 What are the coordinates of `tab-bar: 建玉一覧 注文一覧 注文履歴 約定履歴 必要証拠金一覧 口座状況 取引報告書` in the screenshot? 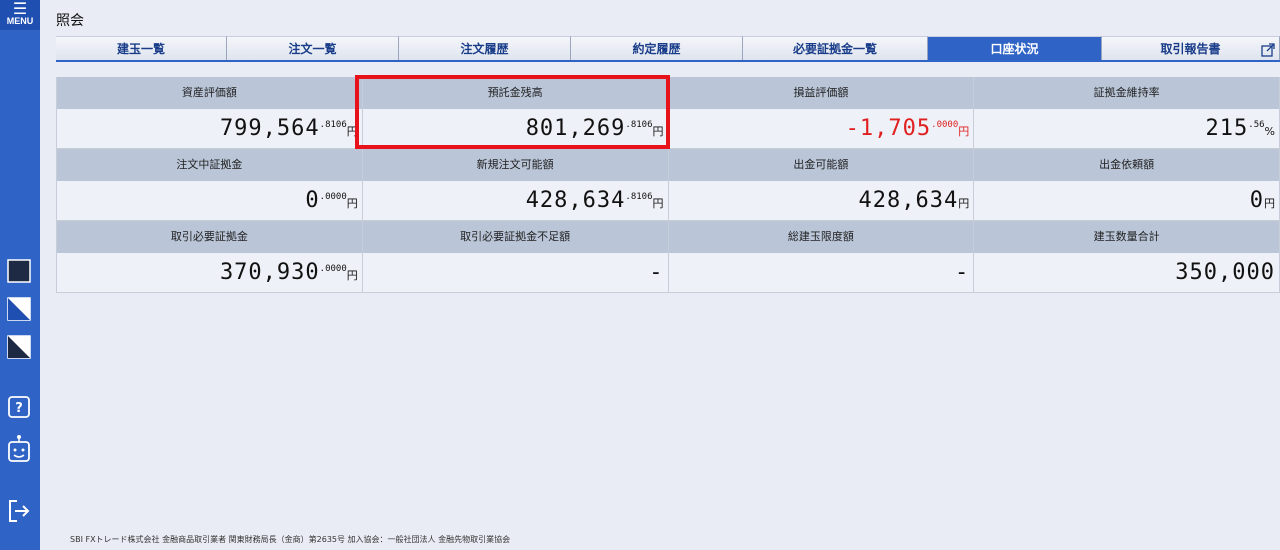 It's located at (668, 49).